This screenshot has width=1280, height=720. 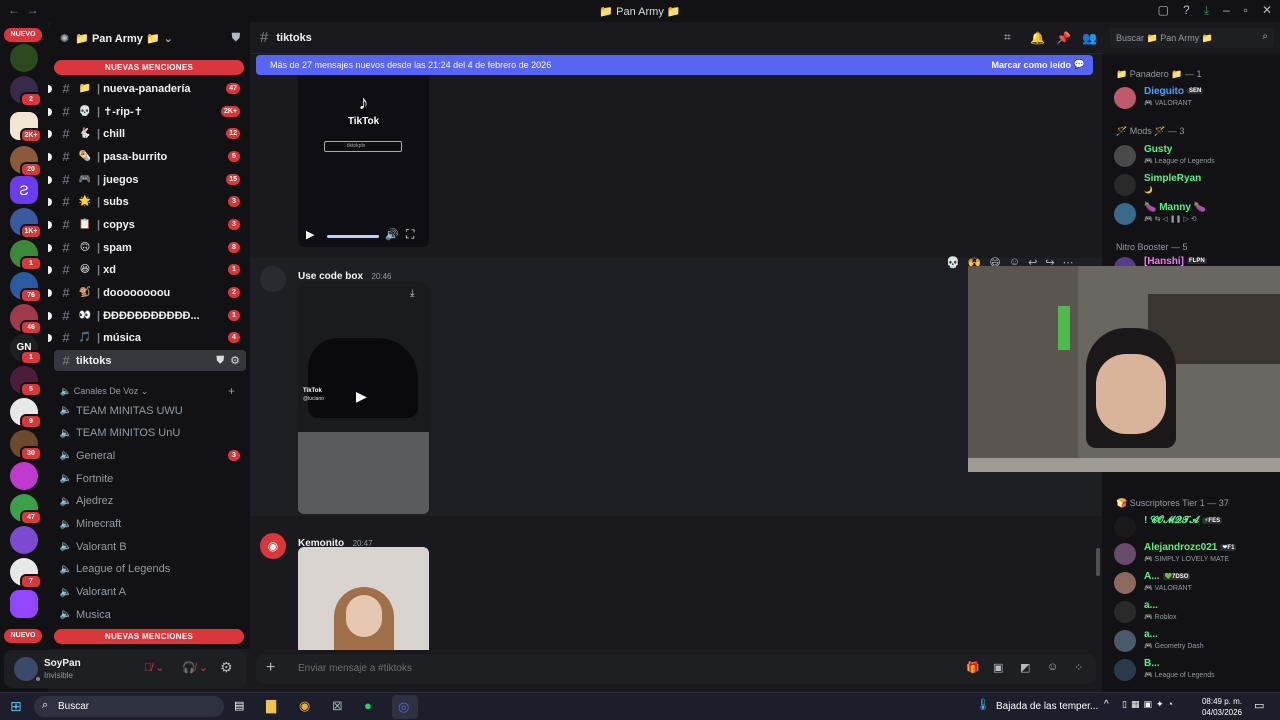 I want to click on new-servers-pill: NUEVO, so click(x=23, y=35).